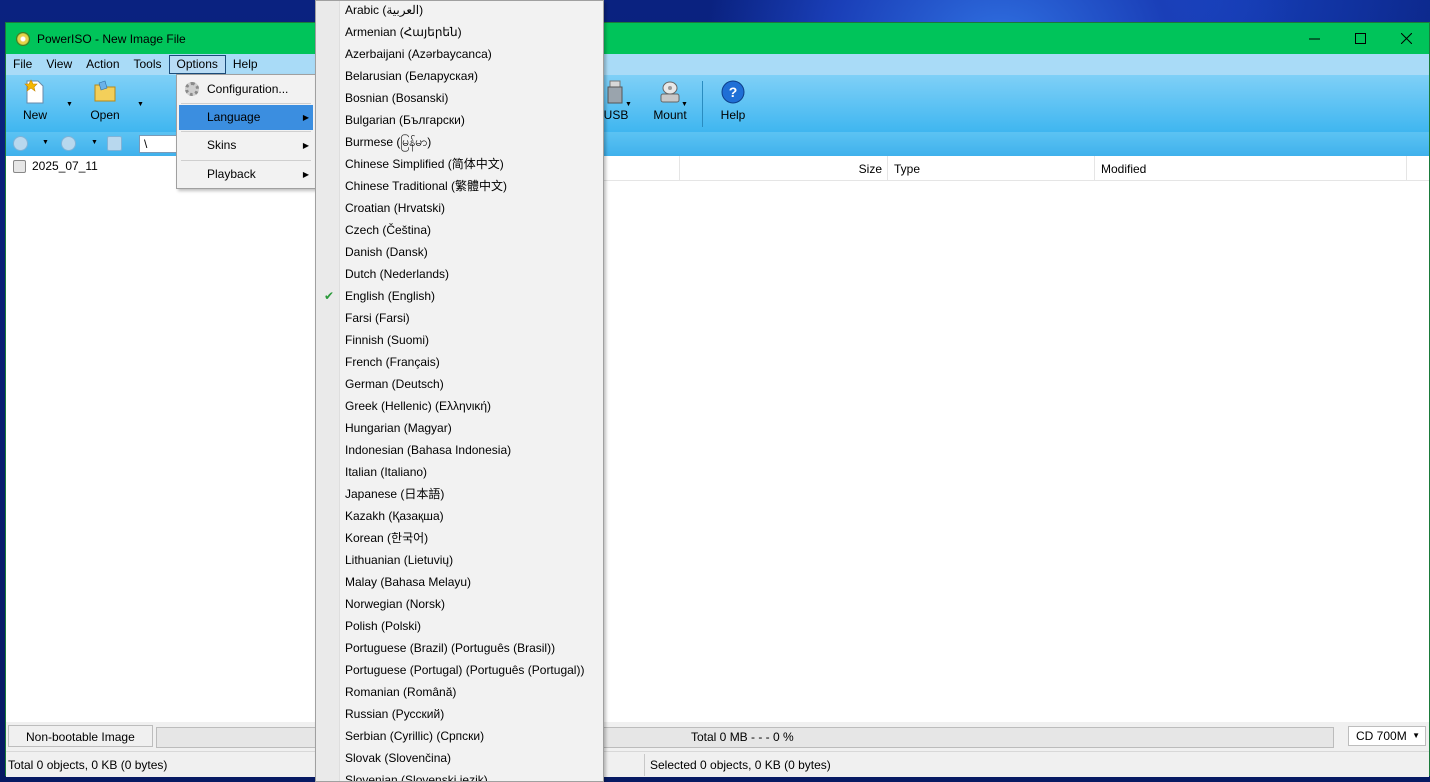 The height and width of the screenshot is (782, 1430). I want to click on language-item: Armenian (Հայերեն), so click(403, 32).